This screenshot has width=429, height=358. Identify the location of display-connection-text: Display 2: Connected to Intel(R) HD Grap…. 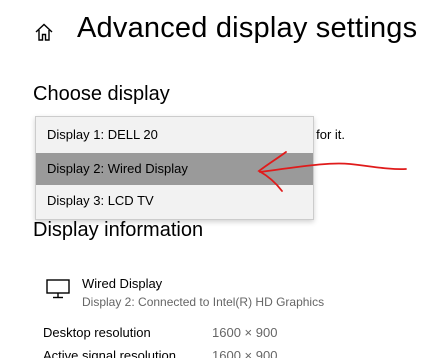
(203, 302).